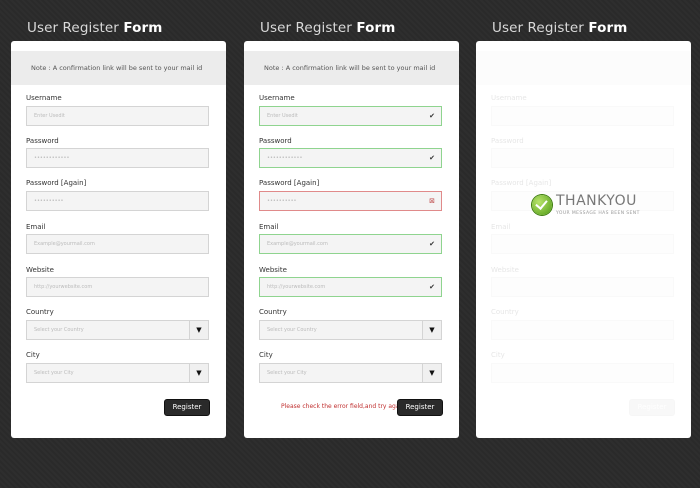 Image resolution: width=700 pixels, height=488 pixels. I want to click on username-input, so click(582, 116).